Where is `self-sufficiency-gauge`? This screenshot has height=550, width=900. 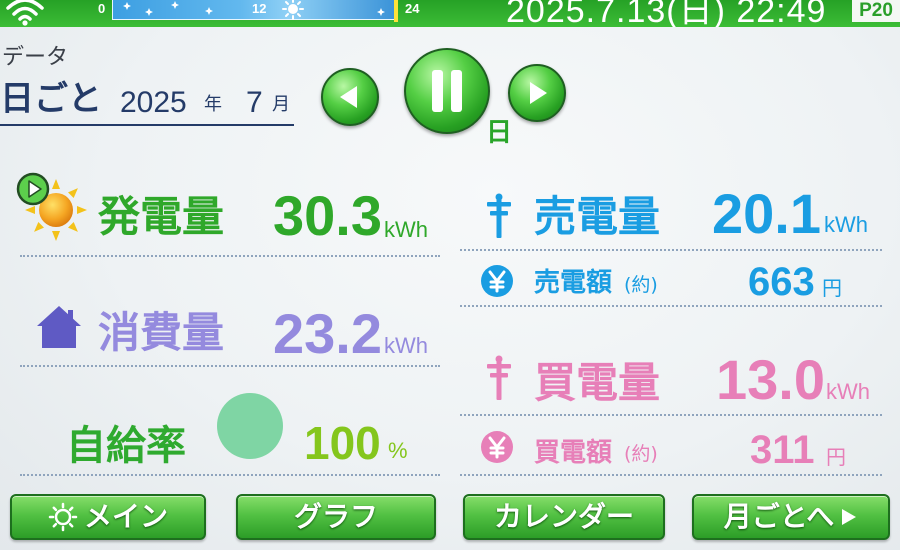 self-sufficiency-gauge is located at coordinates (250, 426).